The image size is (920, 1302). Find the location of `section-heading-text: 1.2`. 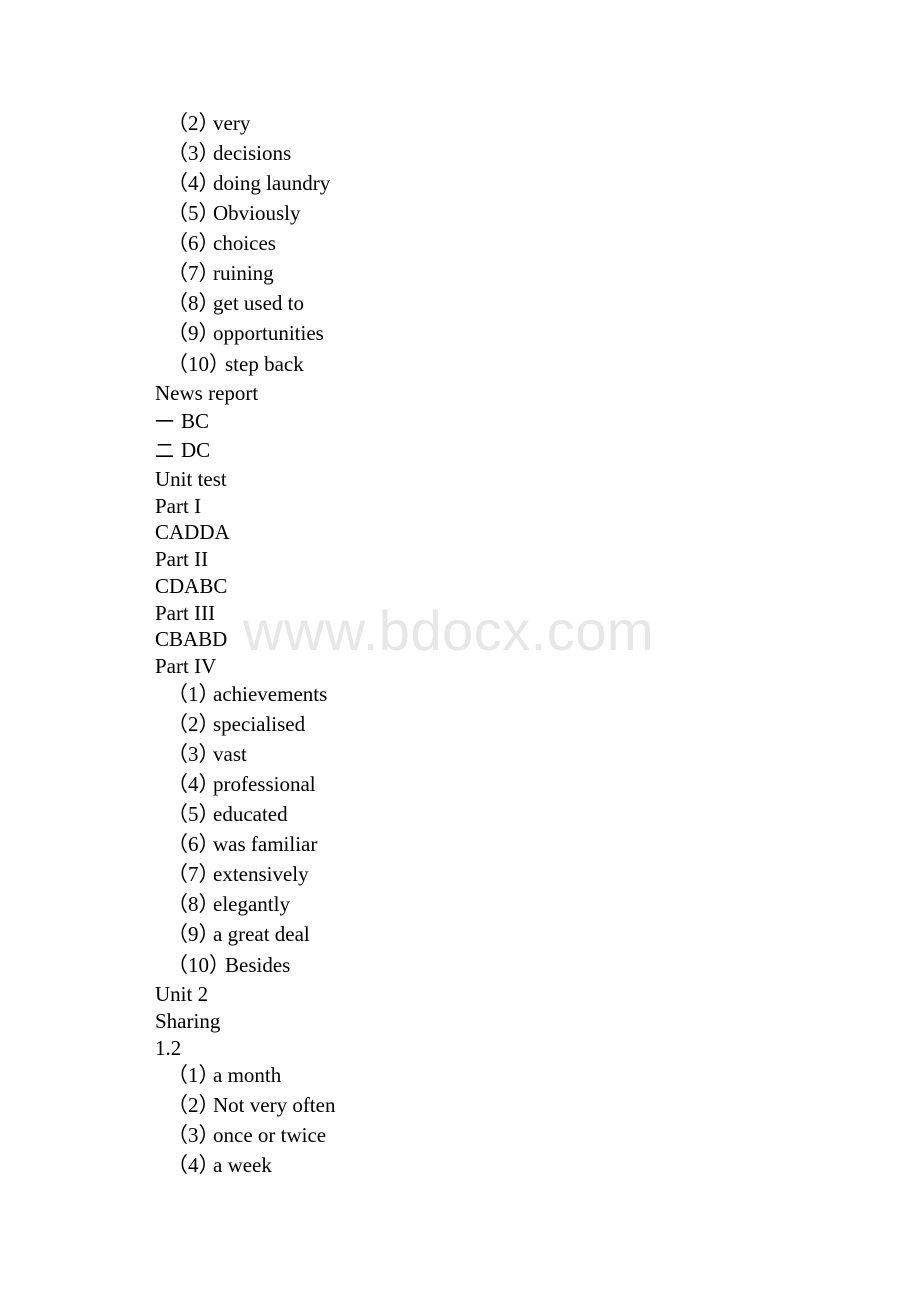

section-heading-text: 1.2 is located at coordinates (168, 1048).